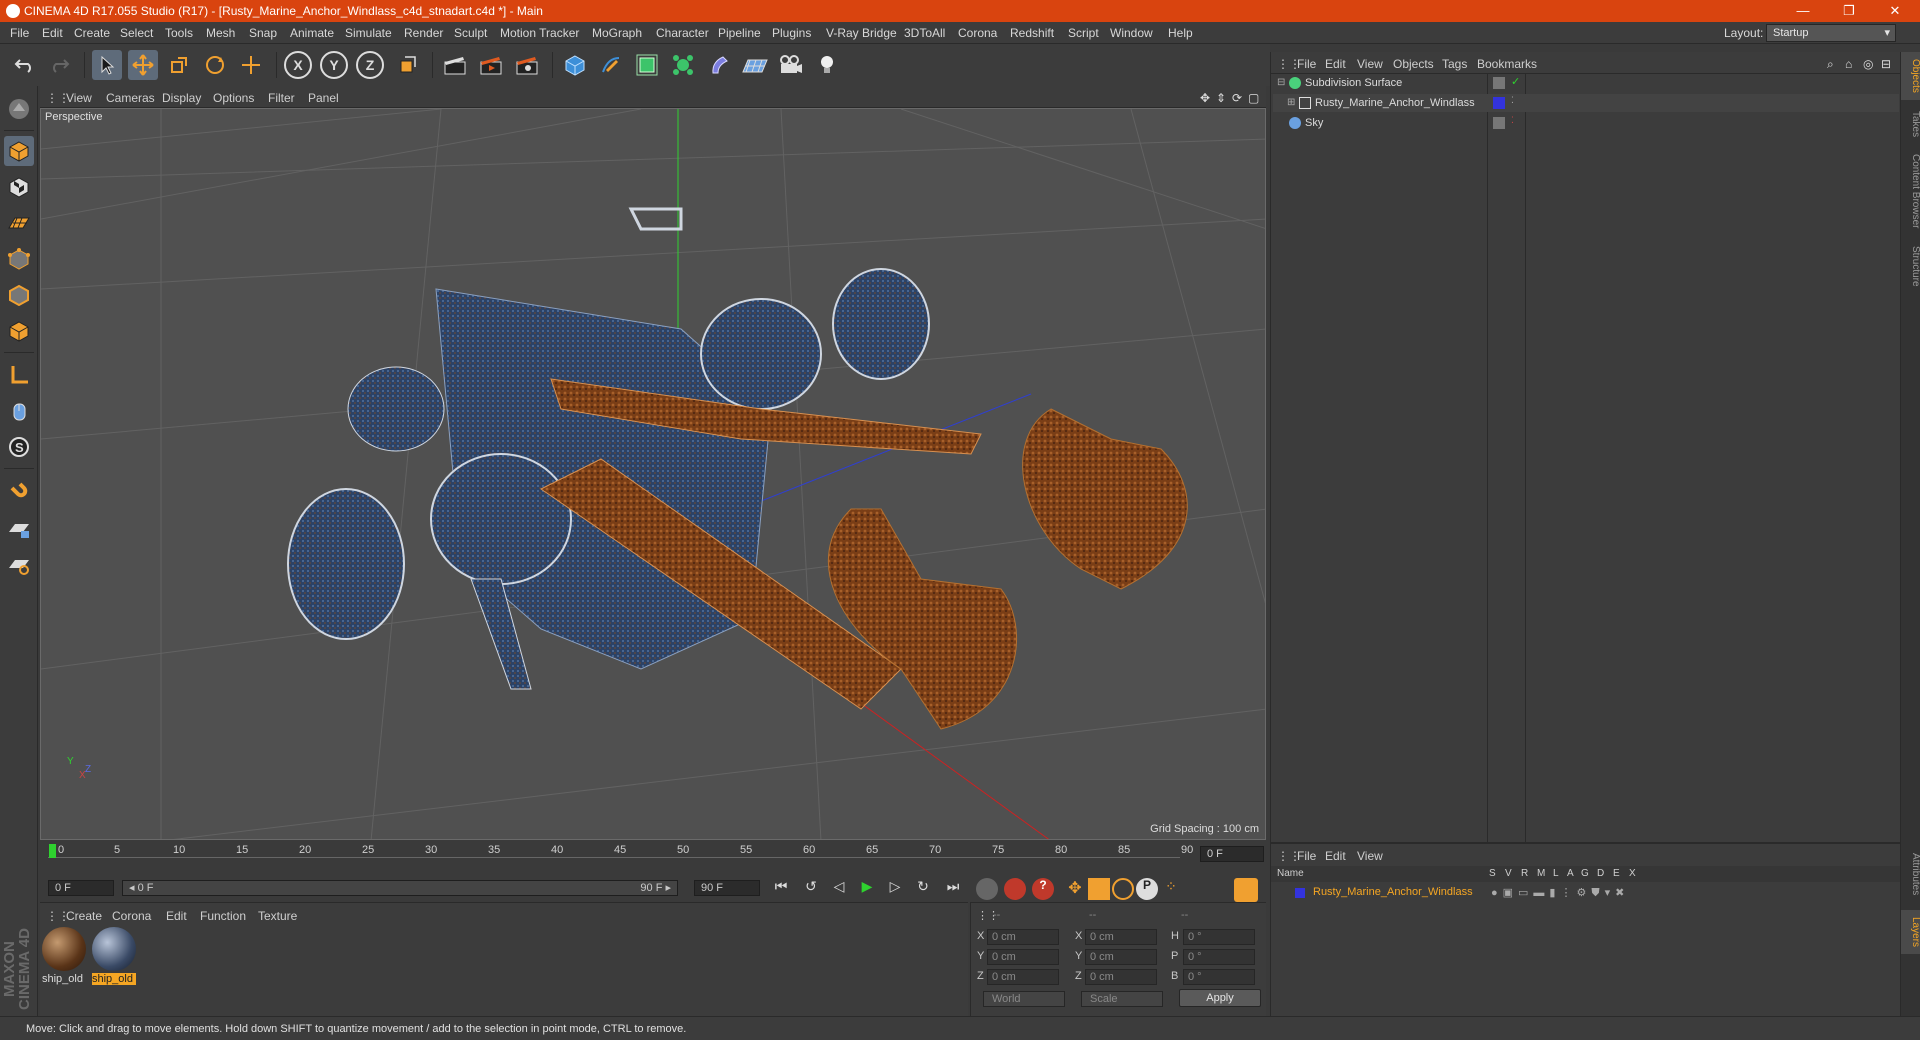 The height and width of the screenshot is (1040, 1920). I want to click on point-mode-button, so click(19, 259).